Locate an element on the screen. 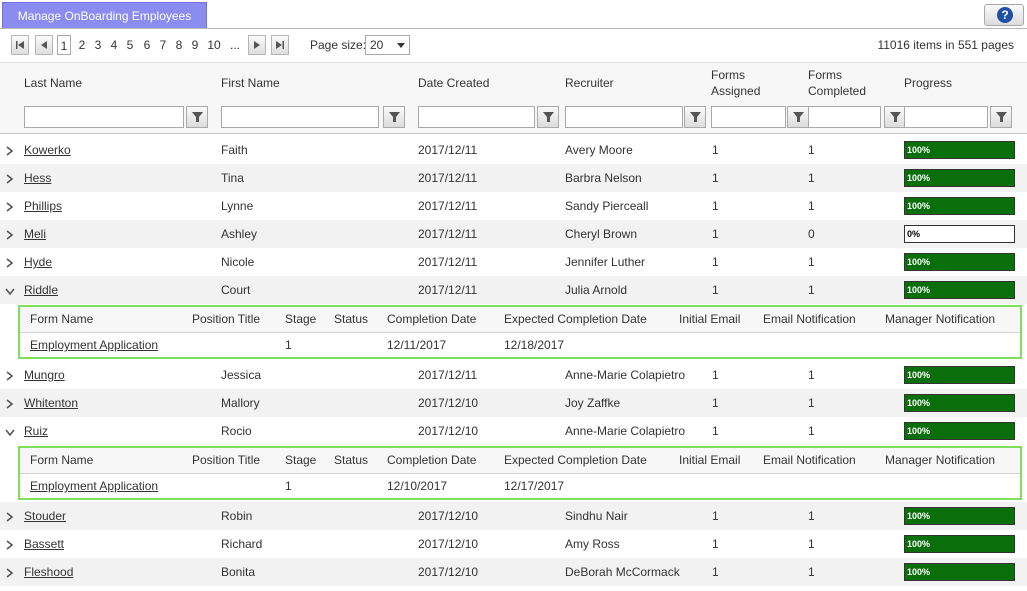  progress-bar: 100% is located at coordinates (959, 178).